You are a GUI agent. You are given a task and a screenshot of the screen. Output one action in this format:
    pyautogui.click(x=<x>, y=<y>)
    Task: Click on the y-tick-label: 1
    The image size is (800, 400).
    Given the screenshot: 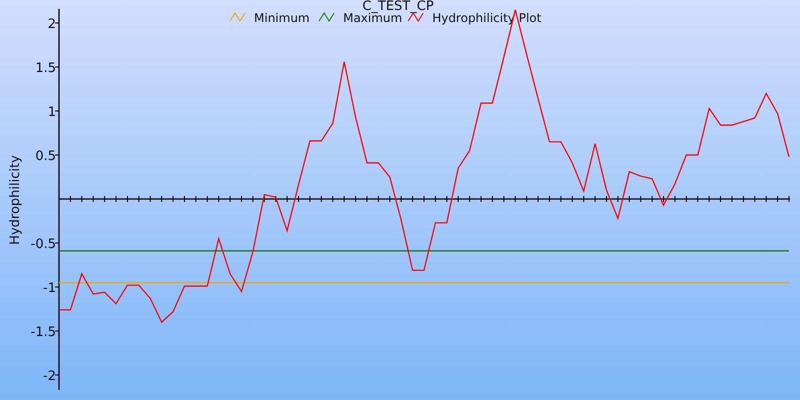 What is the action you would take?
    pyautogui.click(x=52, y=112)
    